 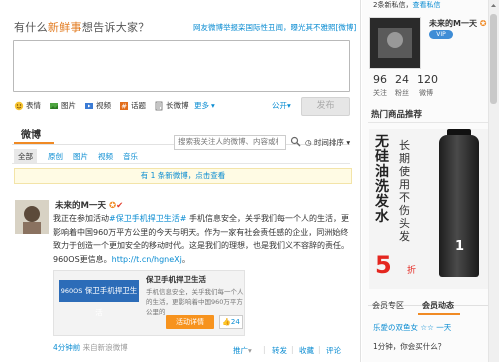 What do you see at coordinates (120, 206) in the screenshot?
I see `medal-icon: ✔` at bounding box center [120, 206].